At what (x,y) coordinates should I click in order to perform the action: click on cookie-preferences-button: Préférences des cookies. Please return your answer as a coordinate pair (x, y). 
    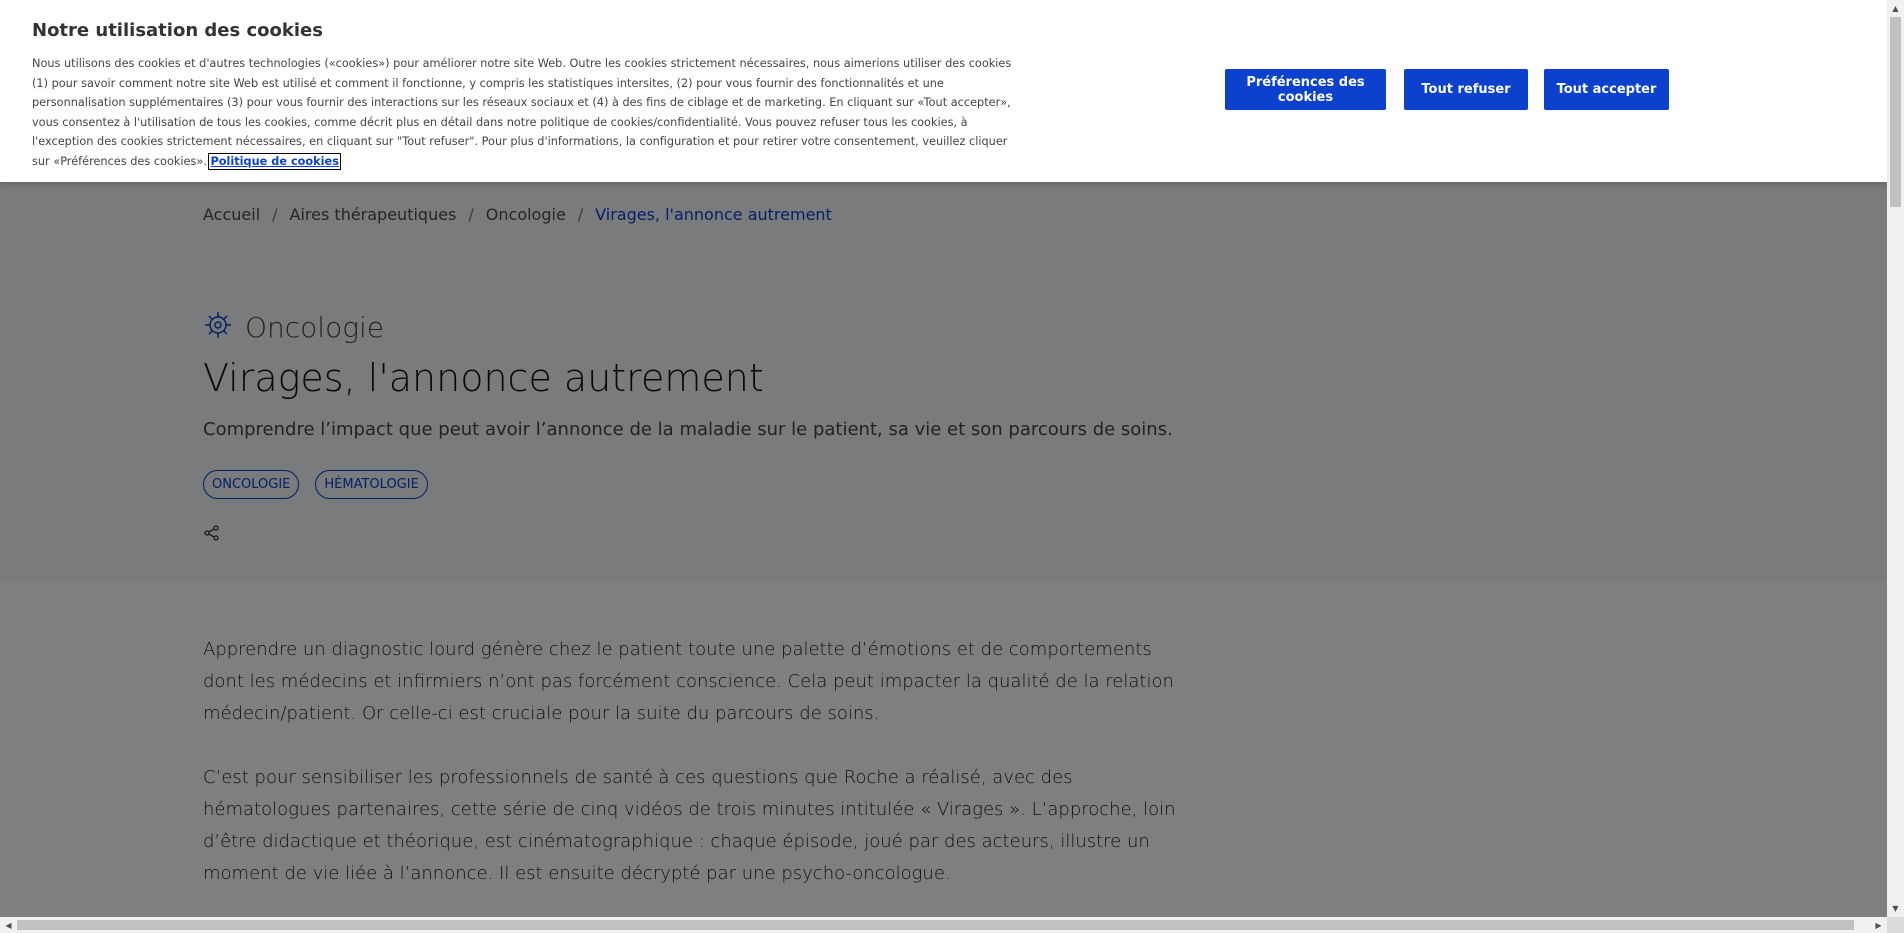
    Looking at the image, I should click on (1305, 89).